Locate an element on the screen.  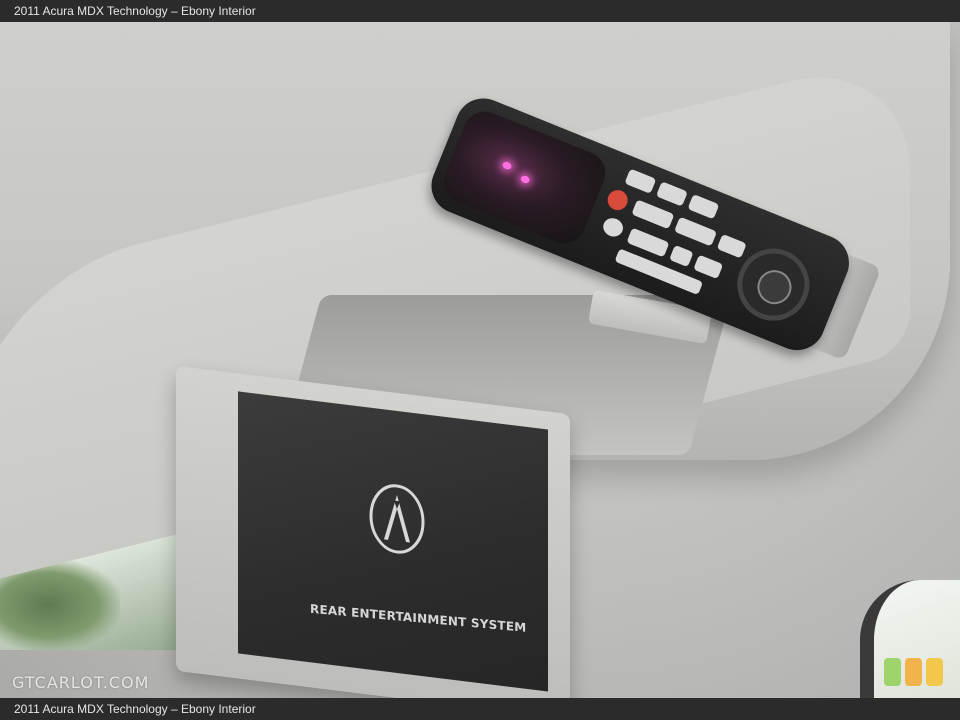
screen-title: REAR ENTERTAINMENT SYSTEM is located at coordinates (418, 618).